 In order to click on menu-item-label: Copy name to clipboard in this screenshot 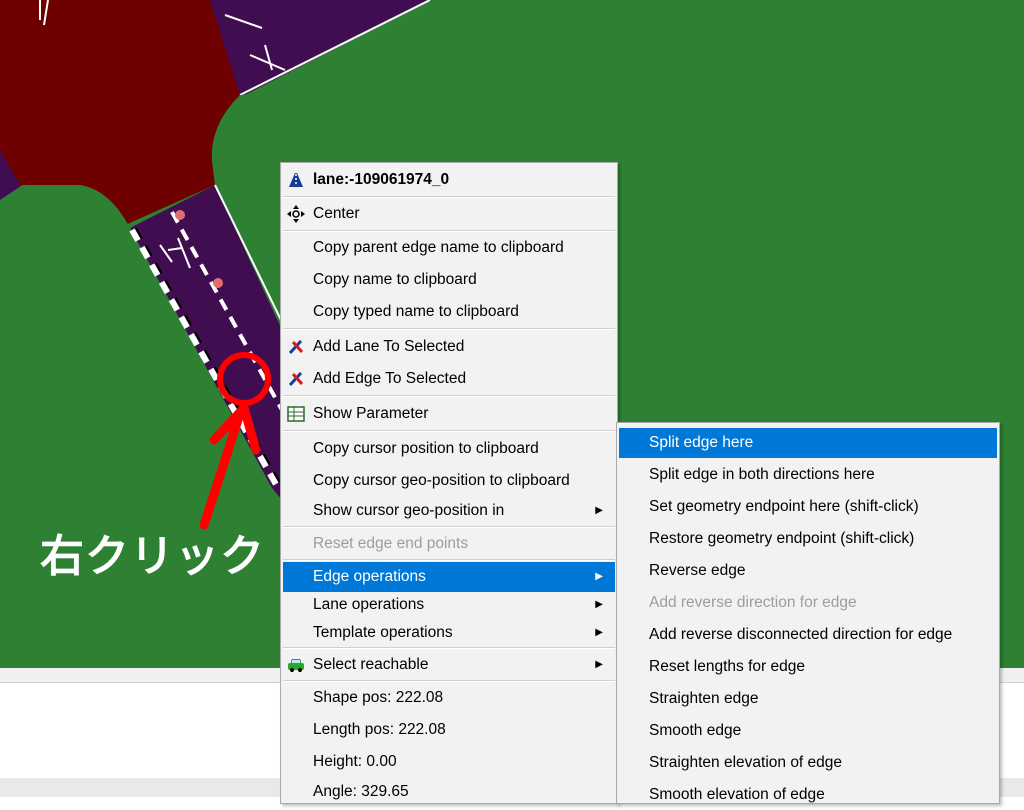, I will do `click(395, 279)`.